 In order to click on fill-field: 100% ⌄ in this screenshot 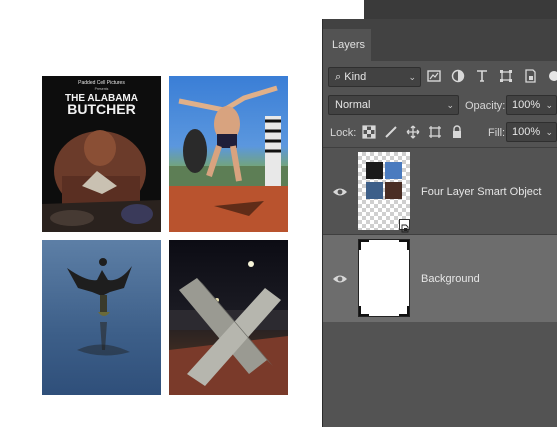, I will do `click(531, 132)`.